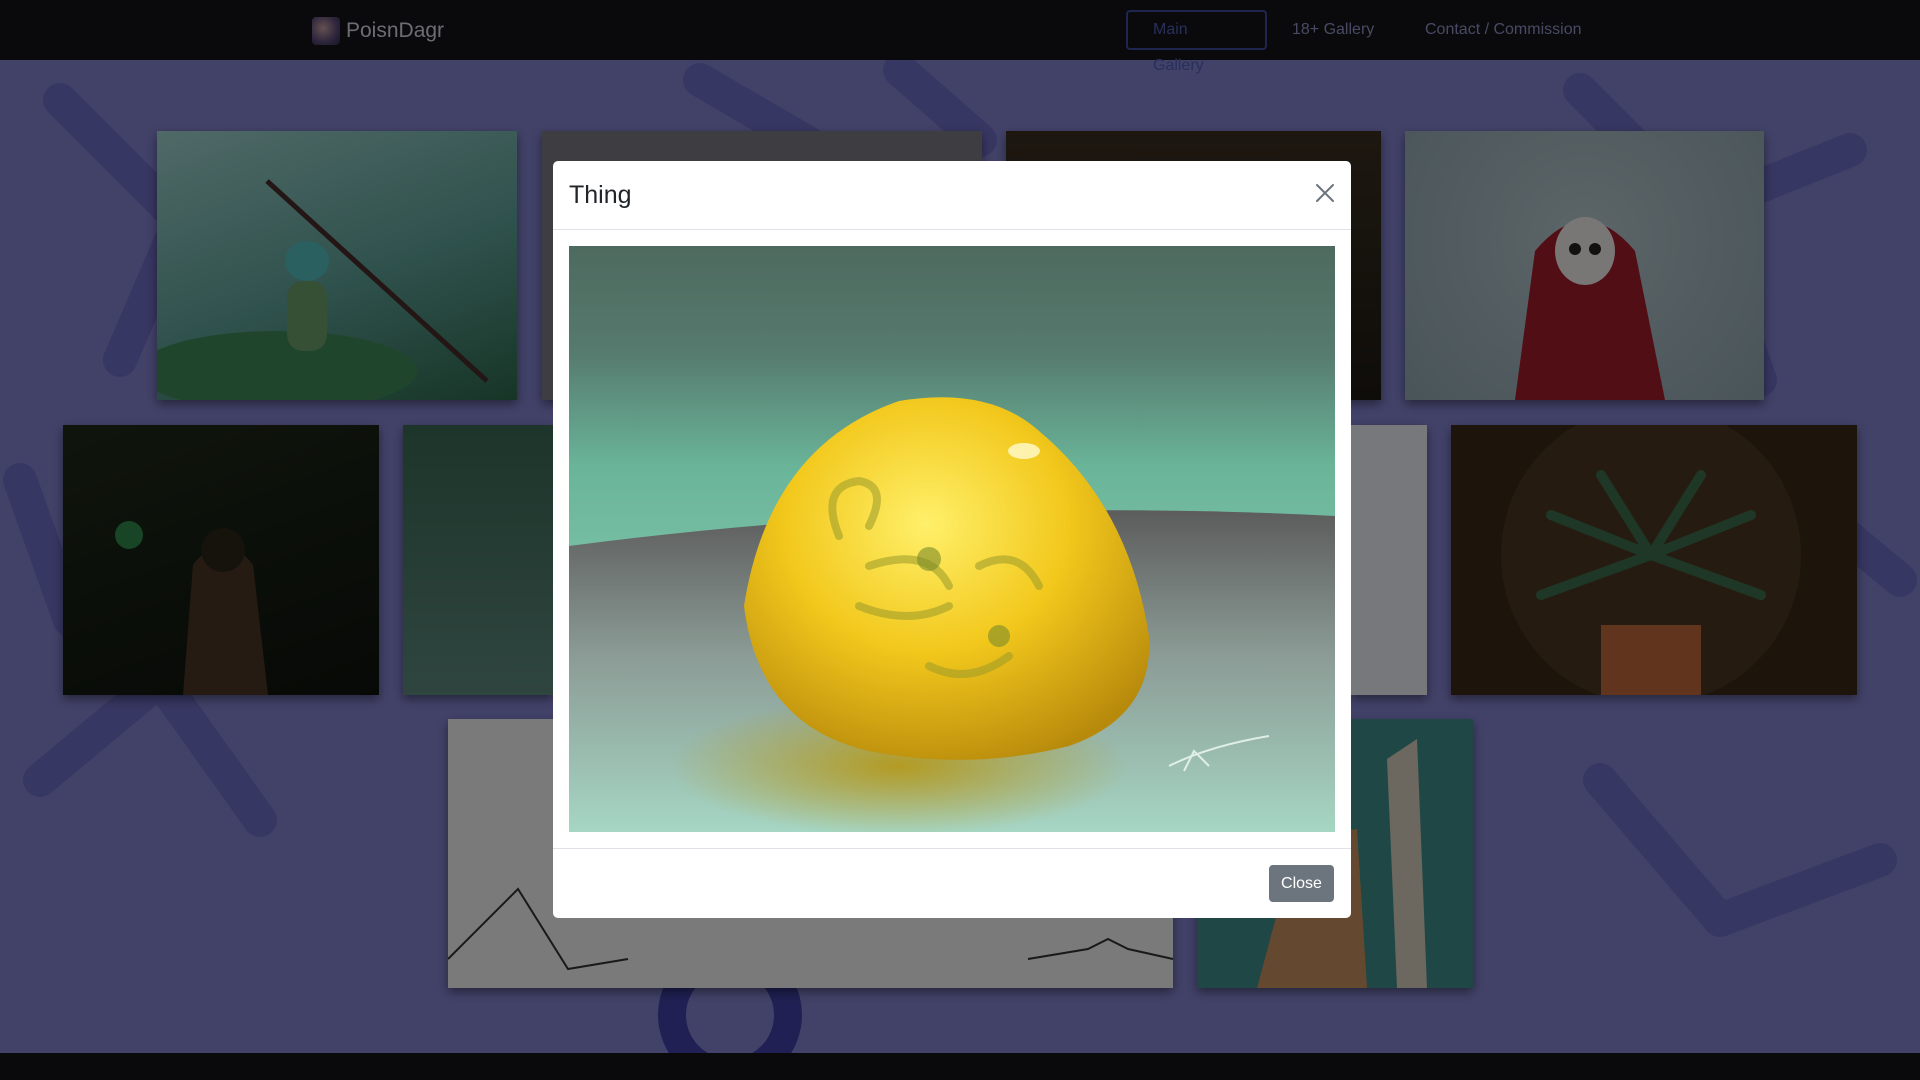  Describe the element at coordinates (1325, 193) in the screenshot. I see `close-icon` at that location.